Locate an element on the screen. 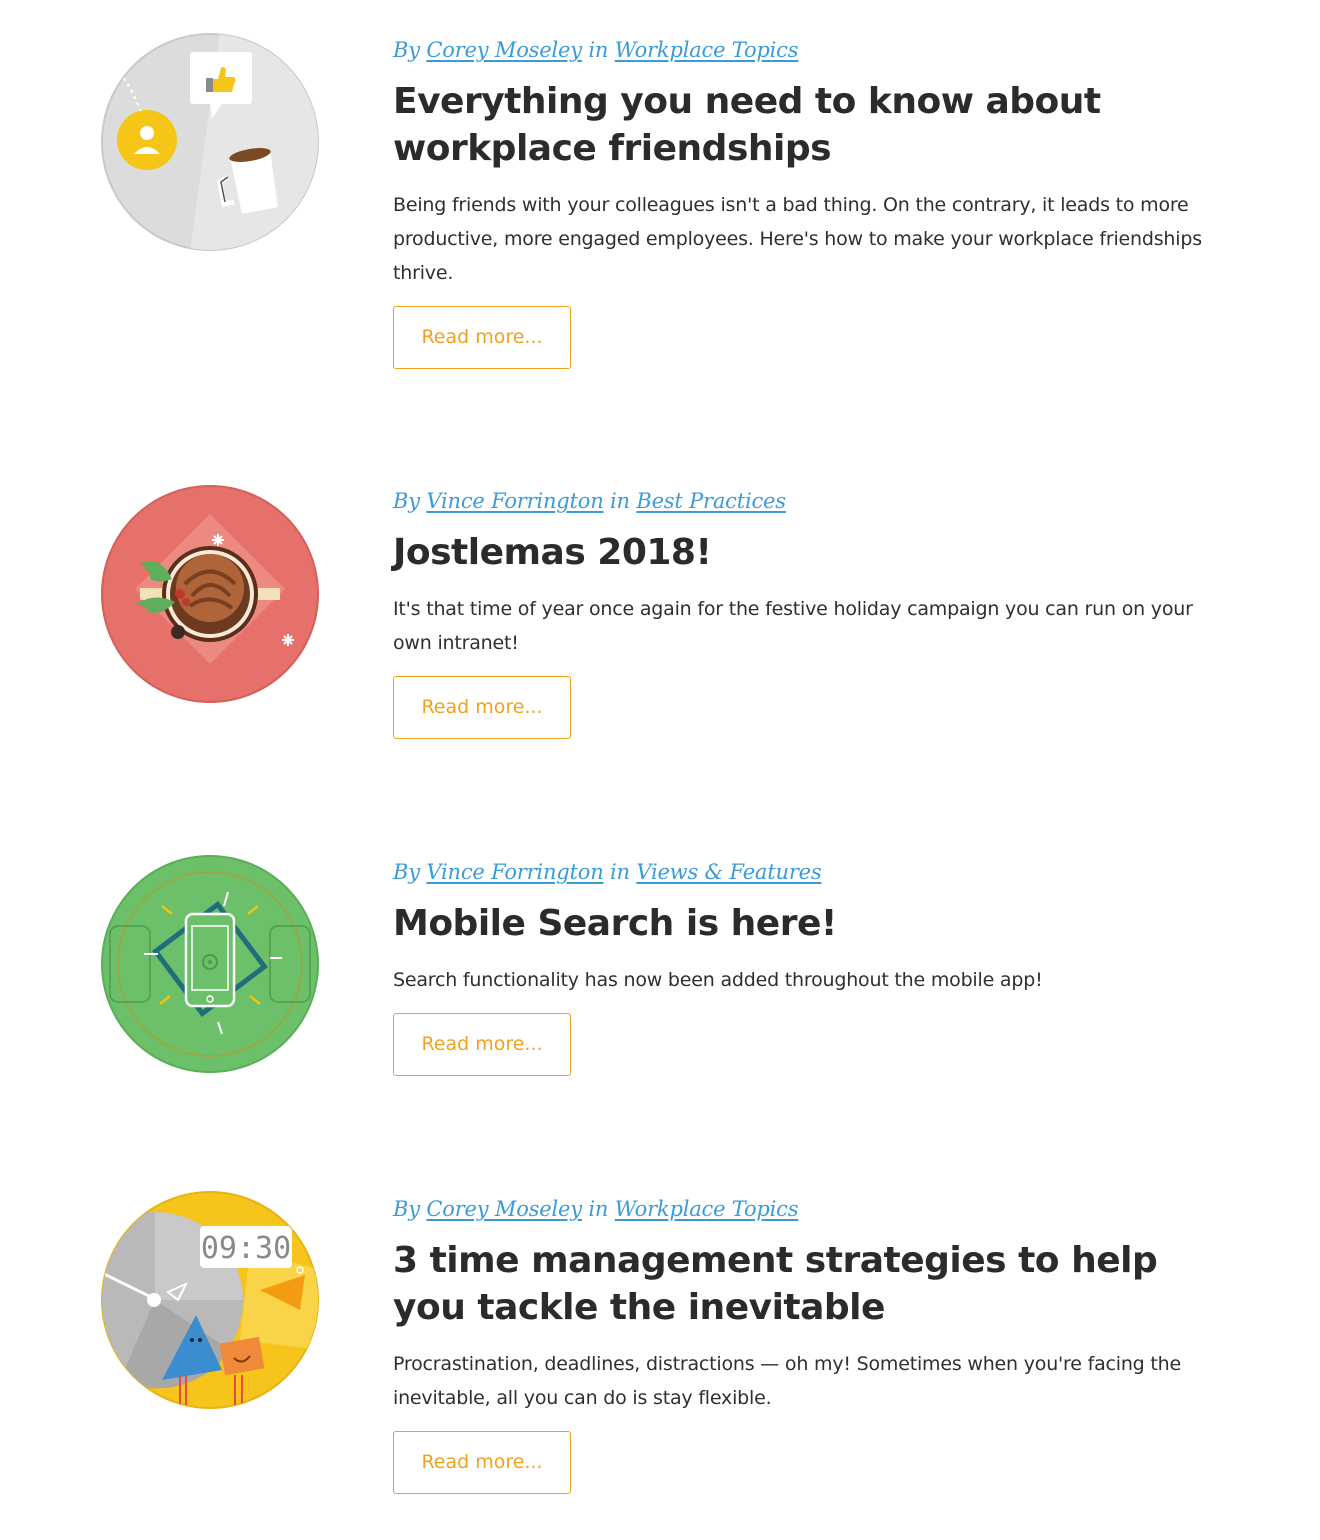 The width and height of the screenshot is (1320, 1540). category-link: Best Practices is located at coordinates (711, 501).